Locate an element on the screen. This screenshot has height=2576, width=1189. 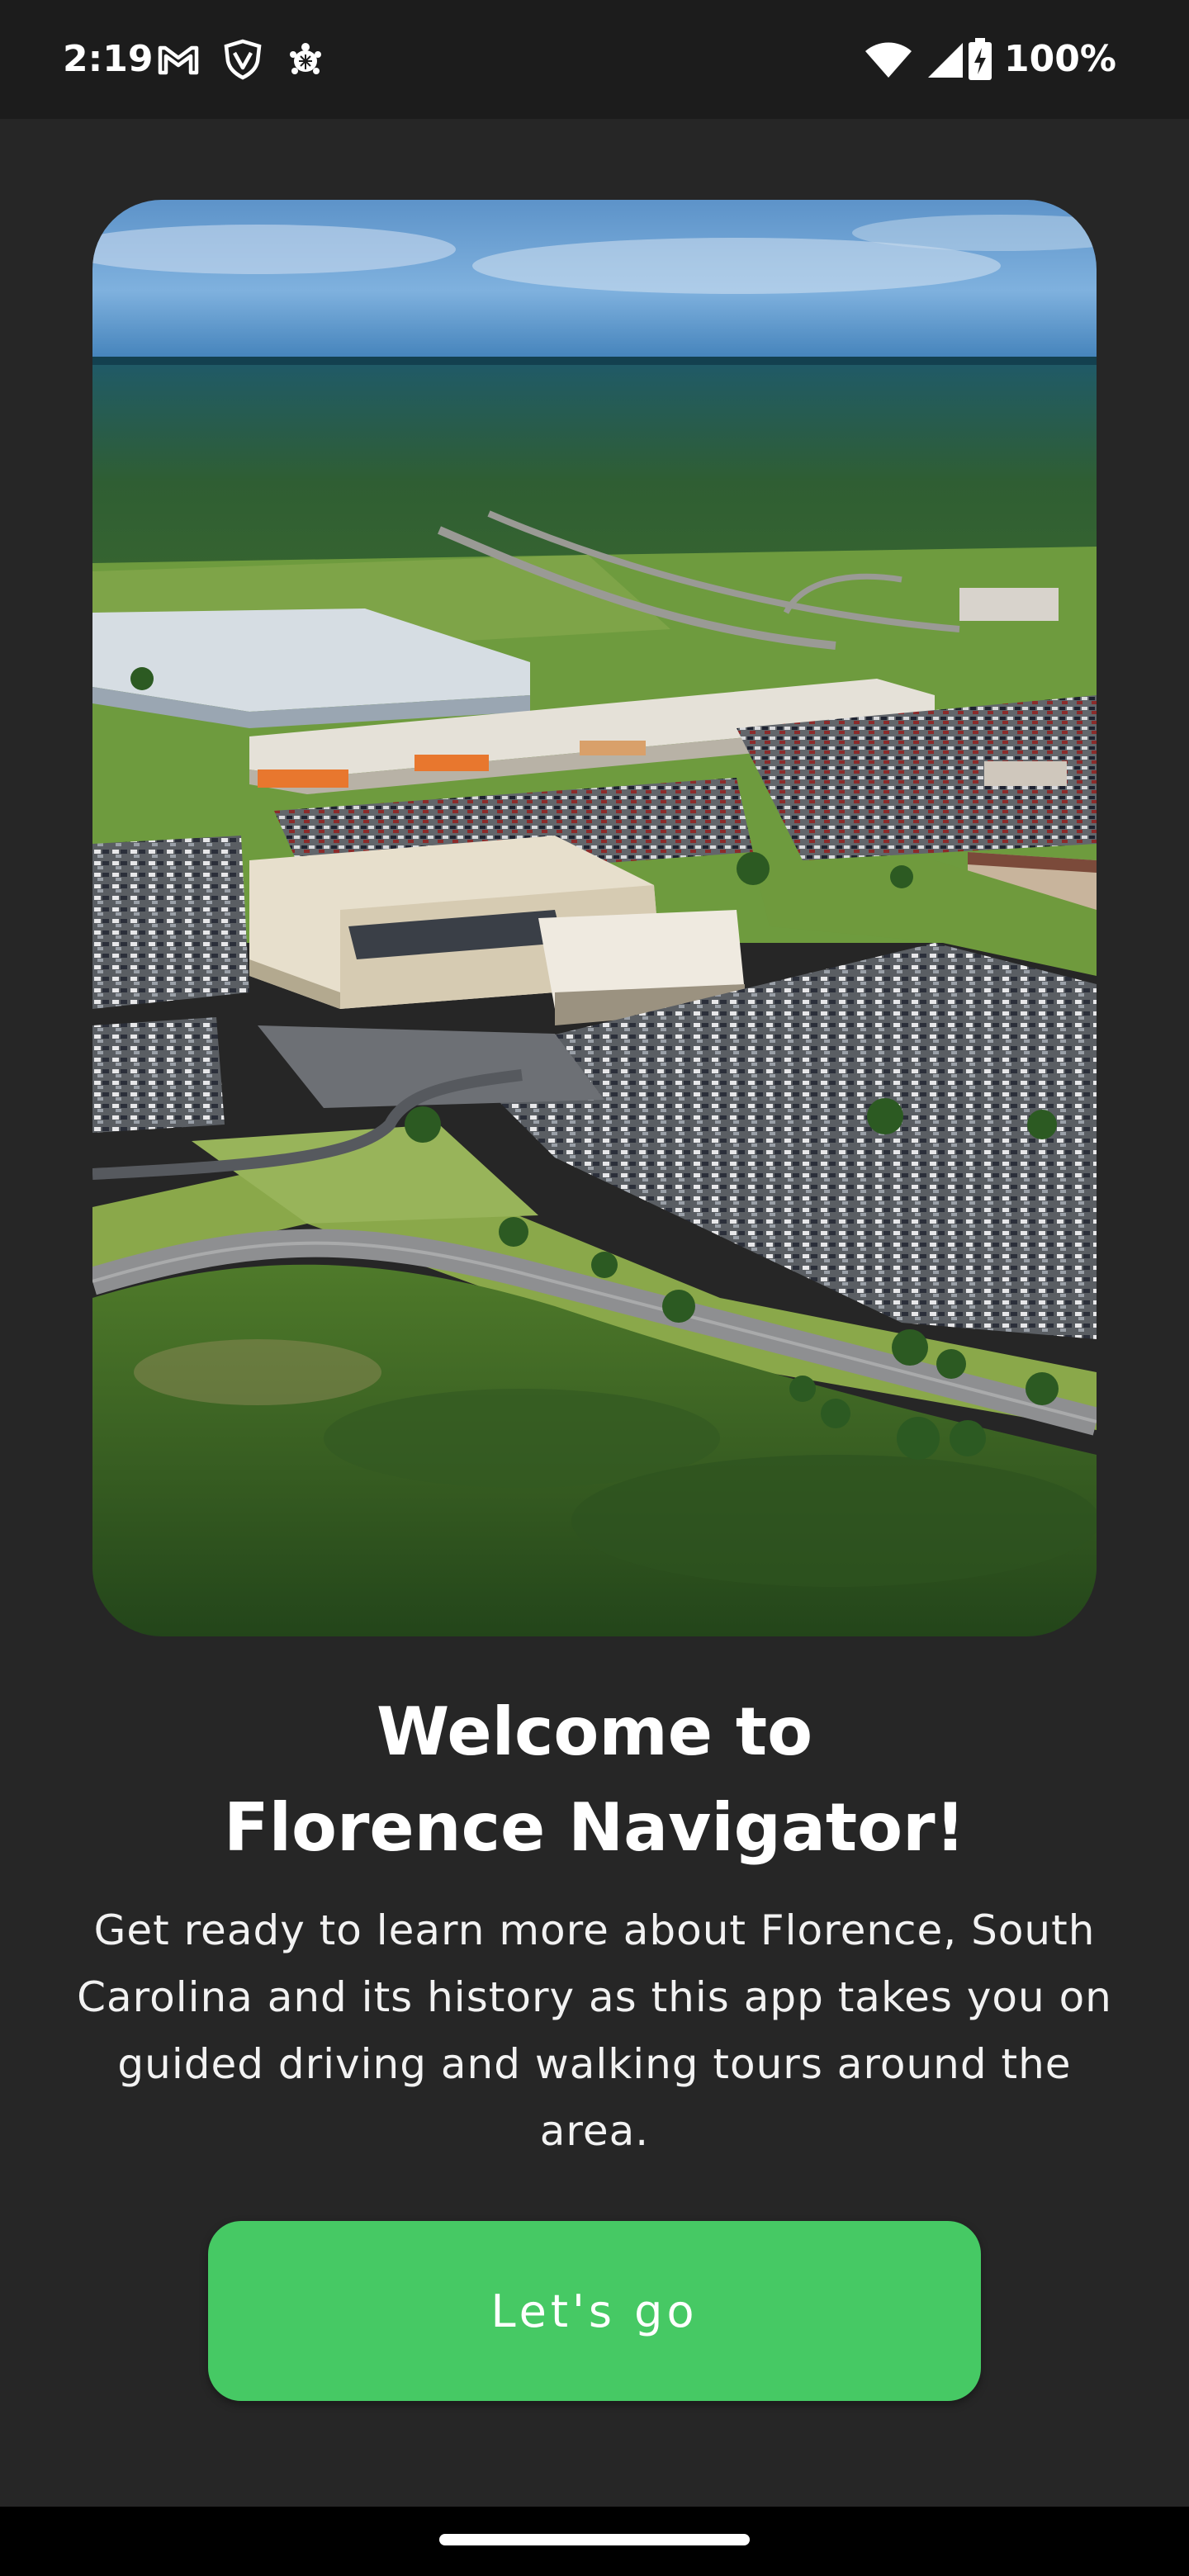
cellular-signal-icon is located at coordinates (945, 60).